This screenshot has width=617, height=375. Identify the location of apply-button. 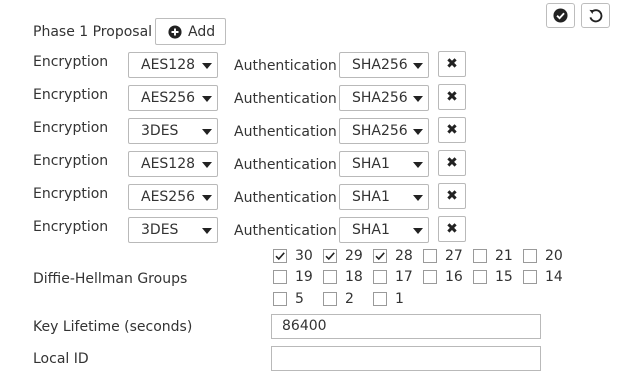
(560, 15).